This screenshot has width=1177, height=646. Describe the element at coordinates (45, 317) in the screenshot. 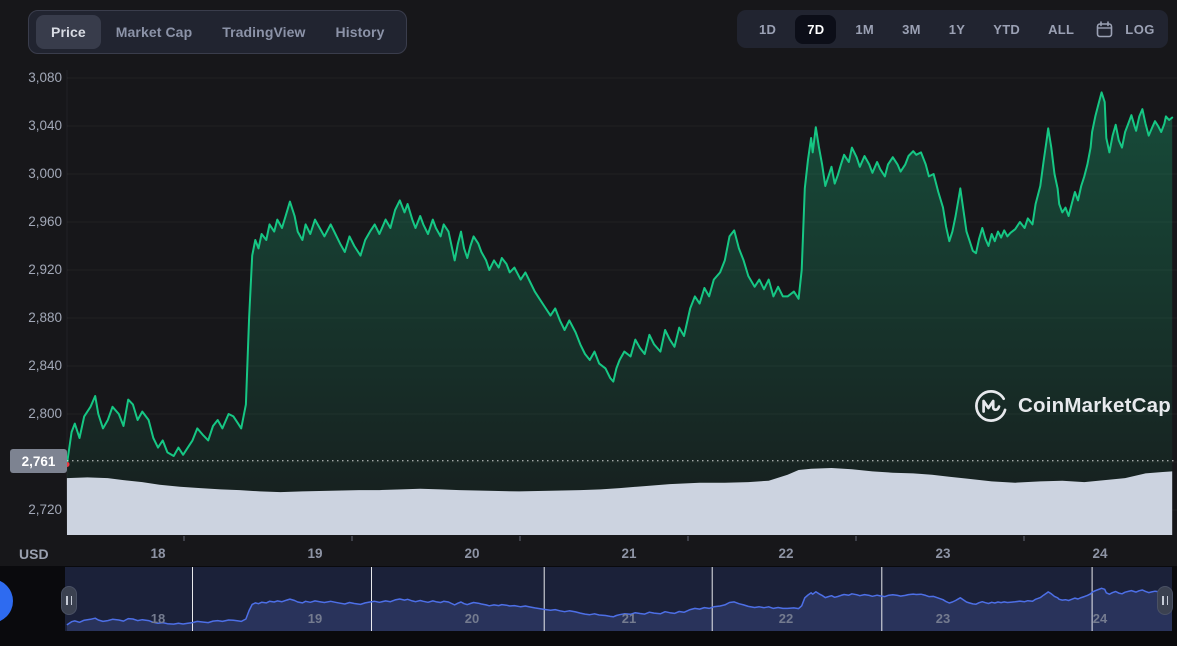

I see `y-axis-tick-2880: 2,880` at that location.